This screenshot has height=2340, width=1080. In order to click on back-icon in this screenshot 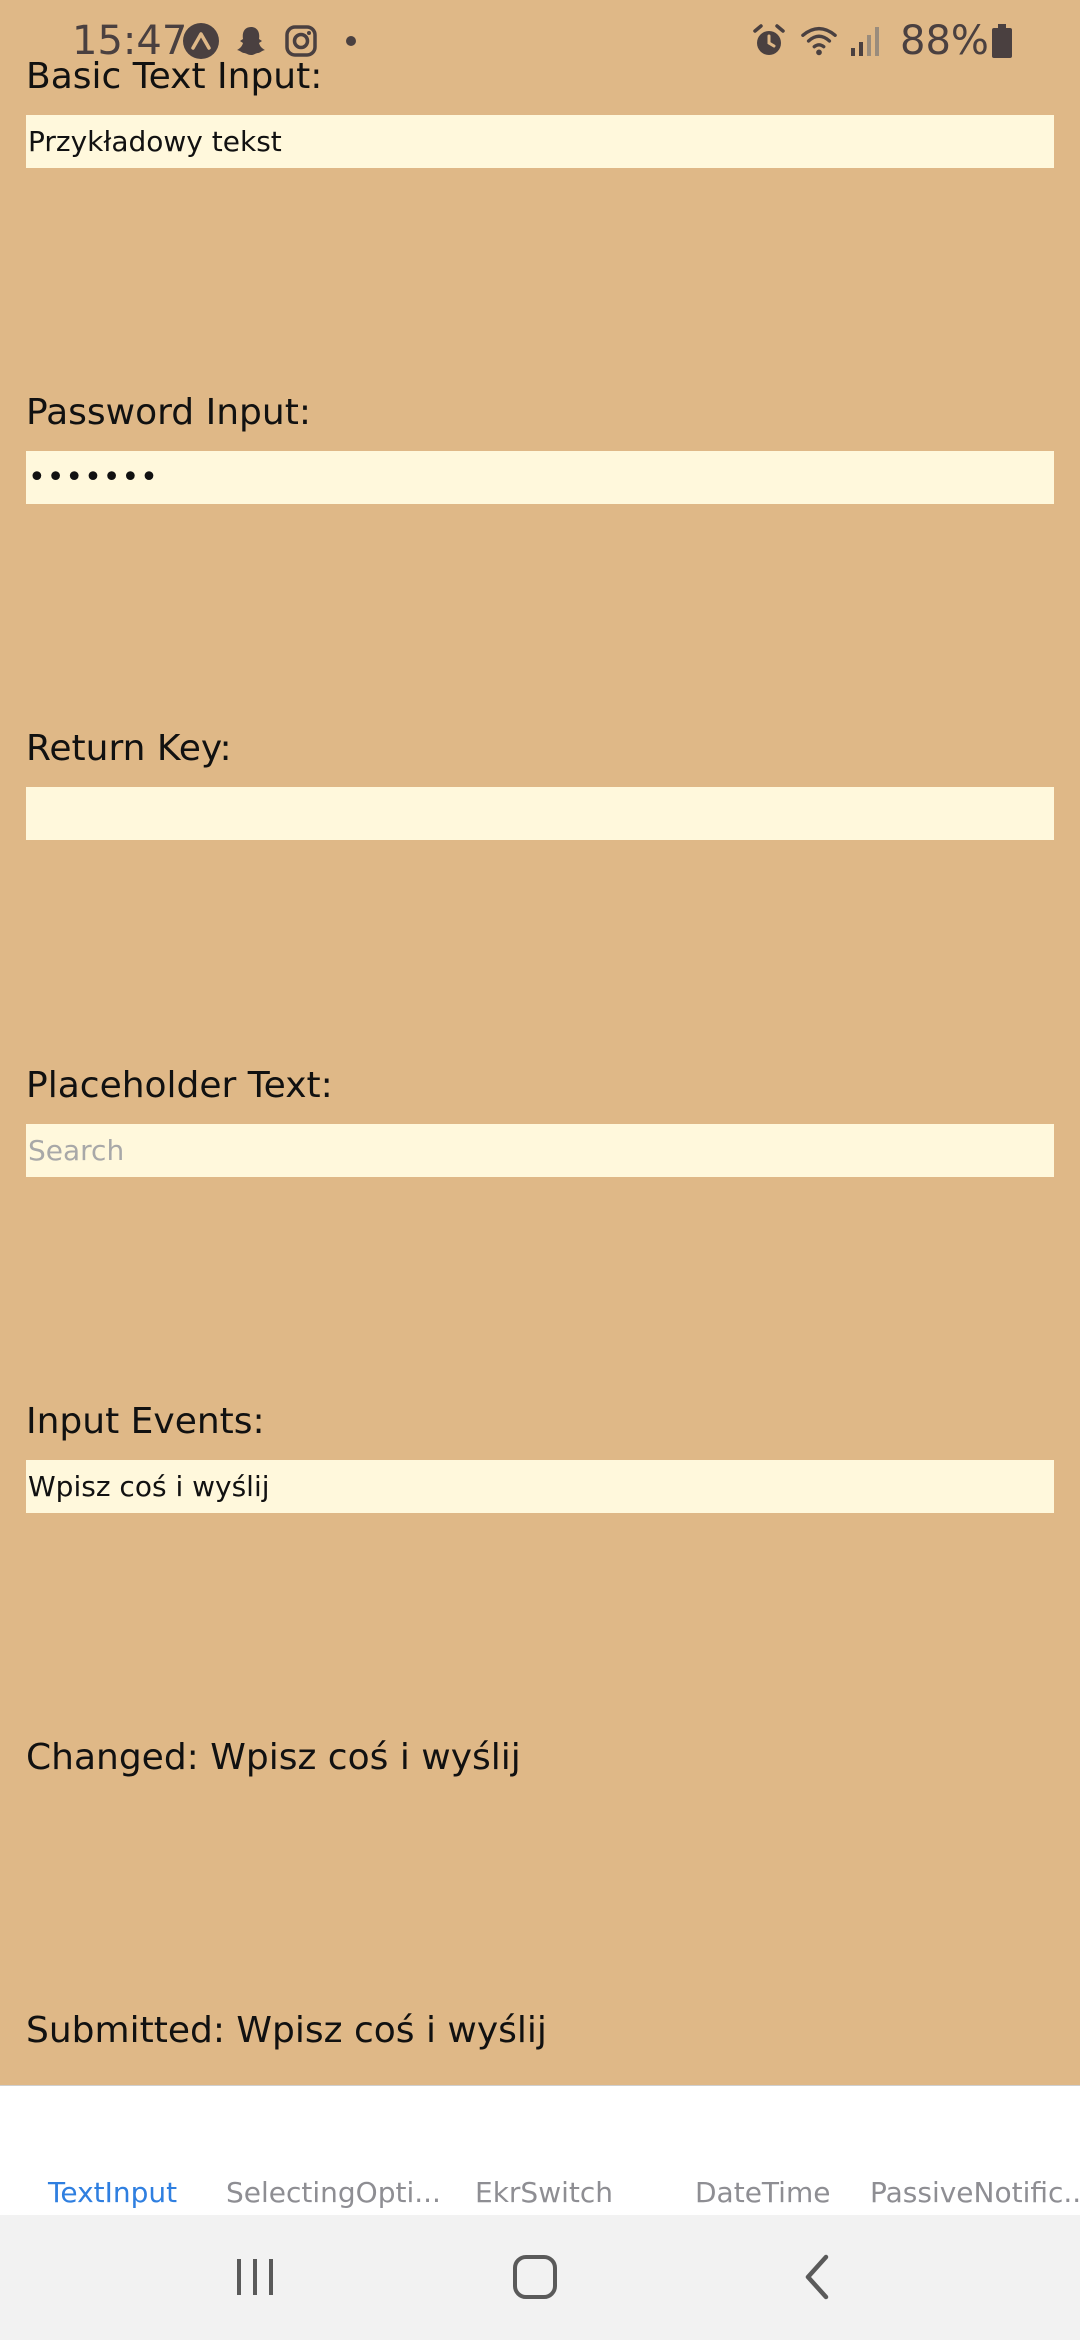, I will do `click(817, 2277)`.